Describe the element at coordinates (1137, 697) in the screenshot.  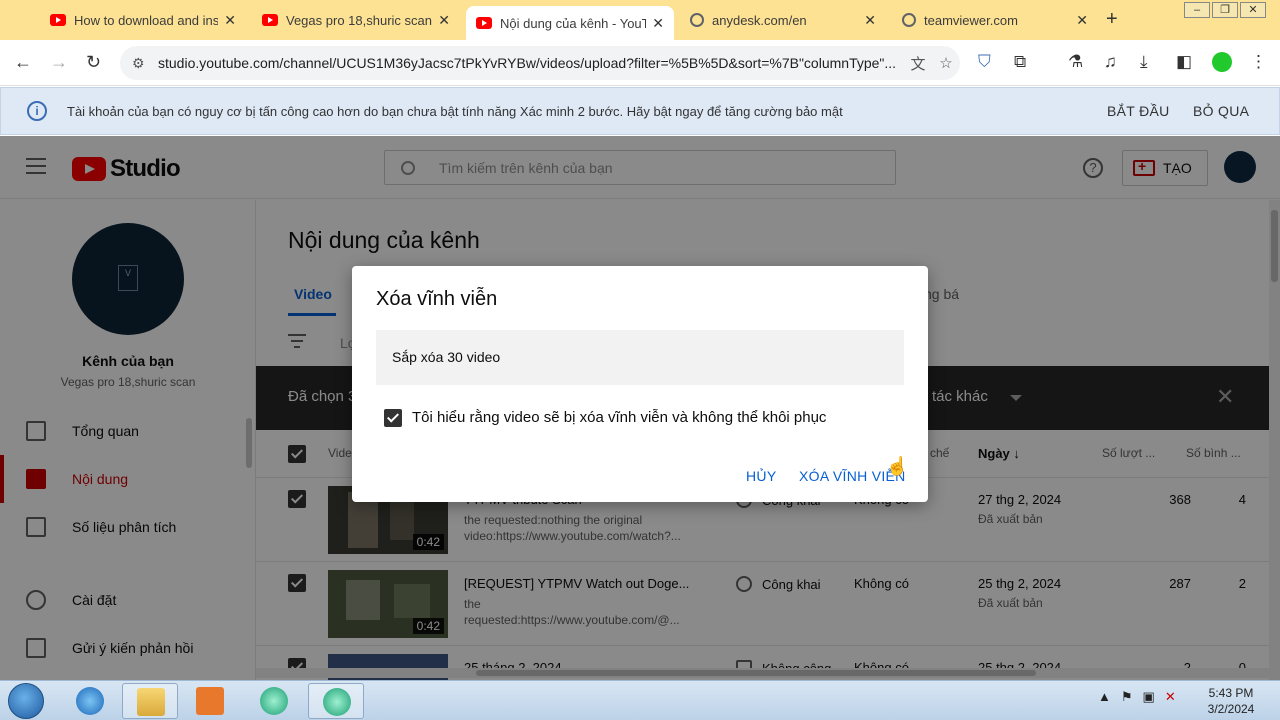
I see `system-tray: ▲ ⚑ ▣ ✕` at that location.